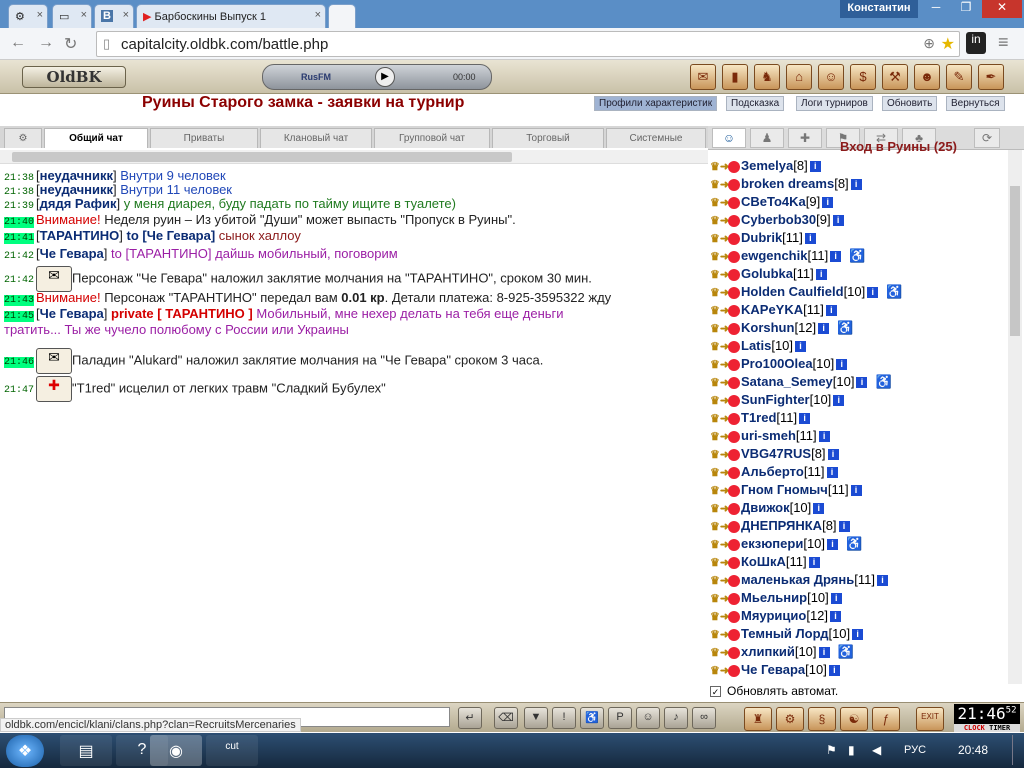 Image resolution: width=1024 pixels, height=768 pixels. Describe the element at coordinates (72, 16) in the screenshot. I see `browser-tab-page: ▭ ×` at that location.